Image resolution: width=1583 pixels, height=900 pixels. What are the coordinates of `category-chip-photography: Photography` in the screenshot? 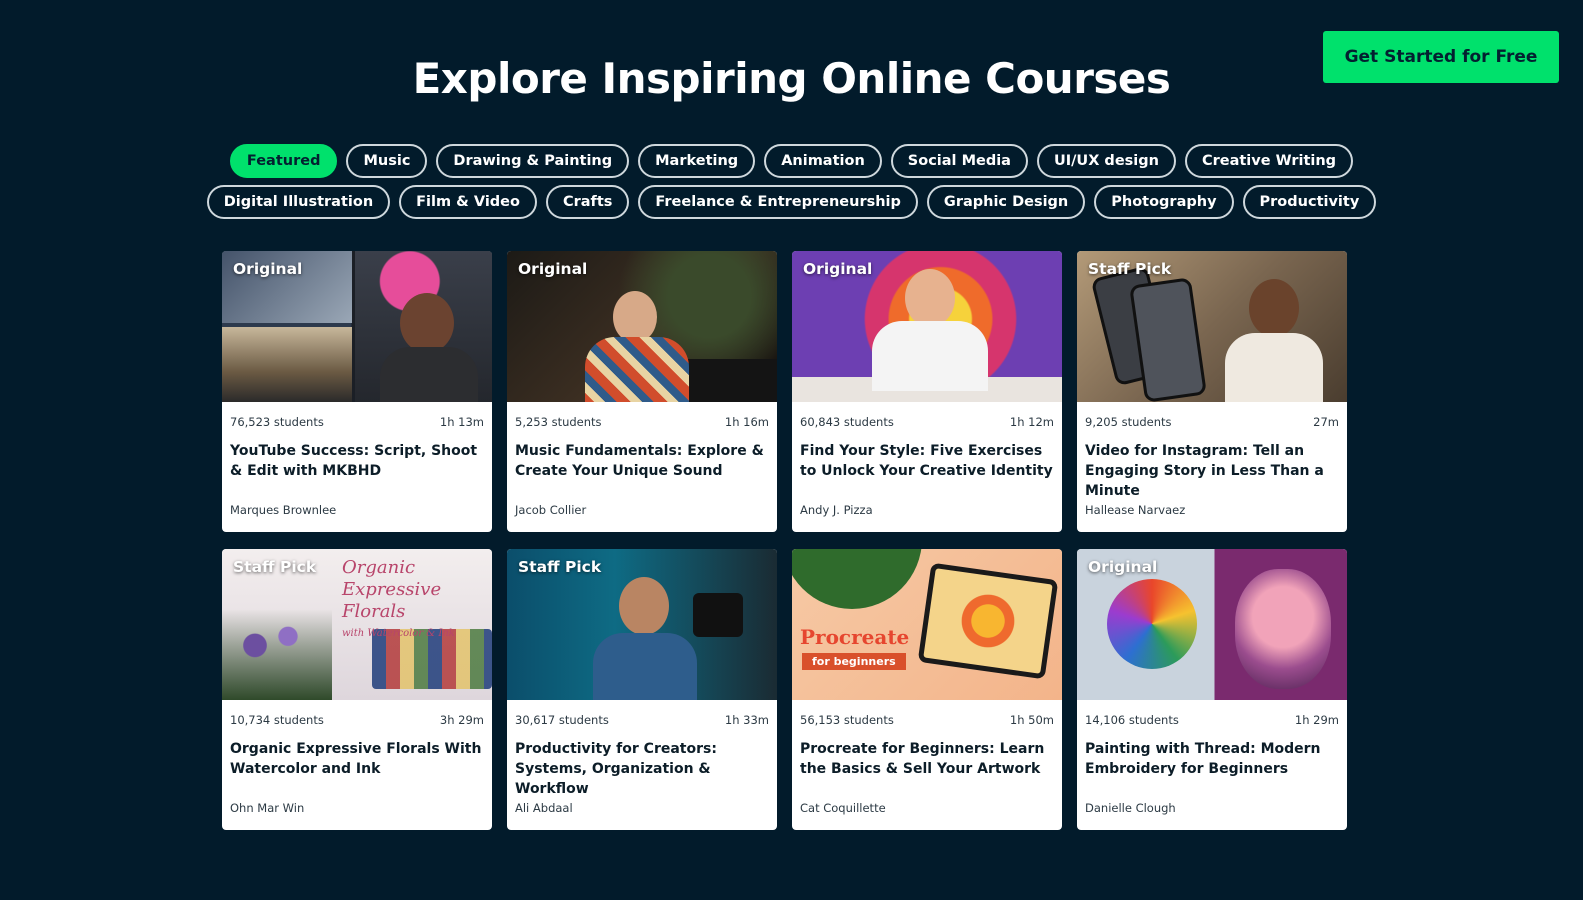 It's located at (1164, 202).